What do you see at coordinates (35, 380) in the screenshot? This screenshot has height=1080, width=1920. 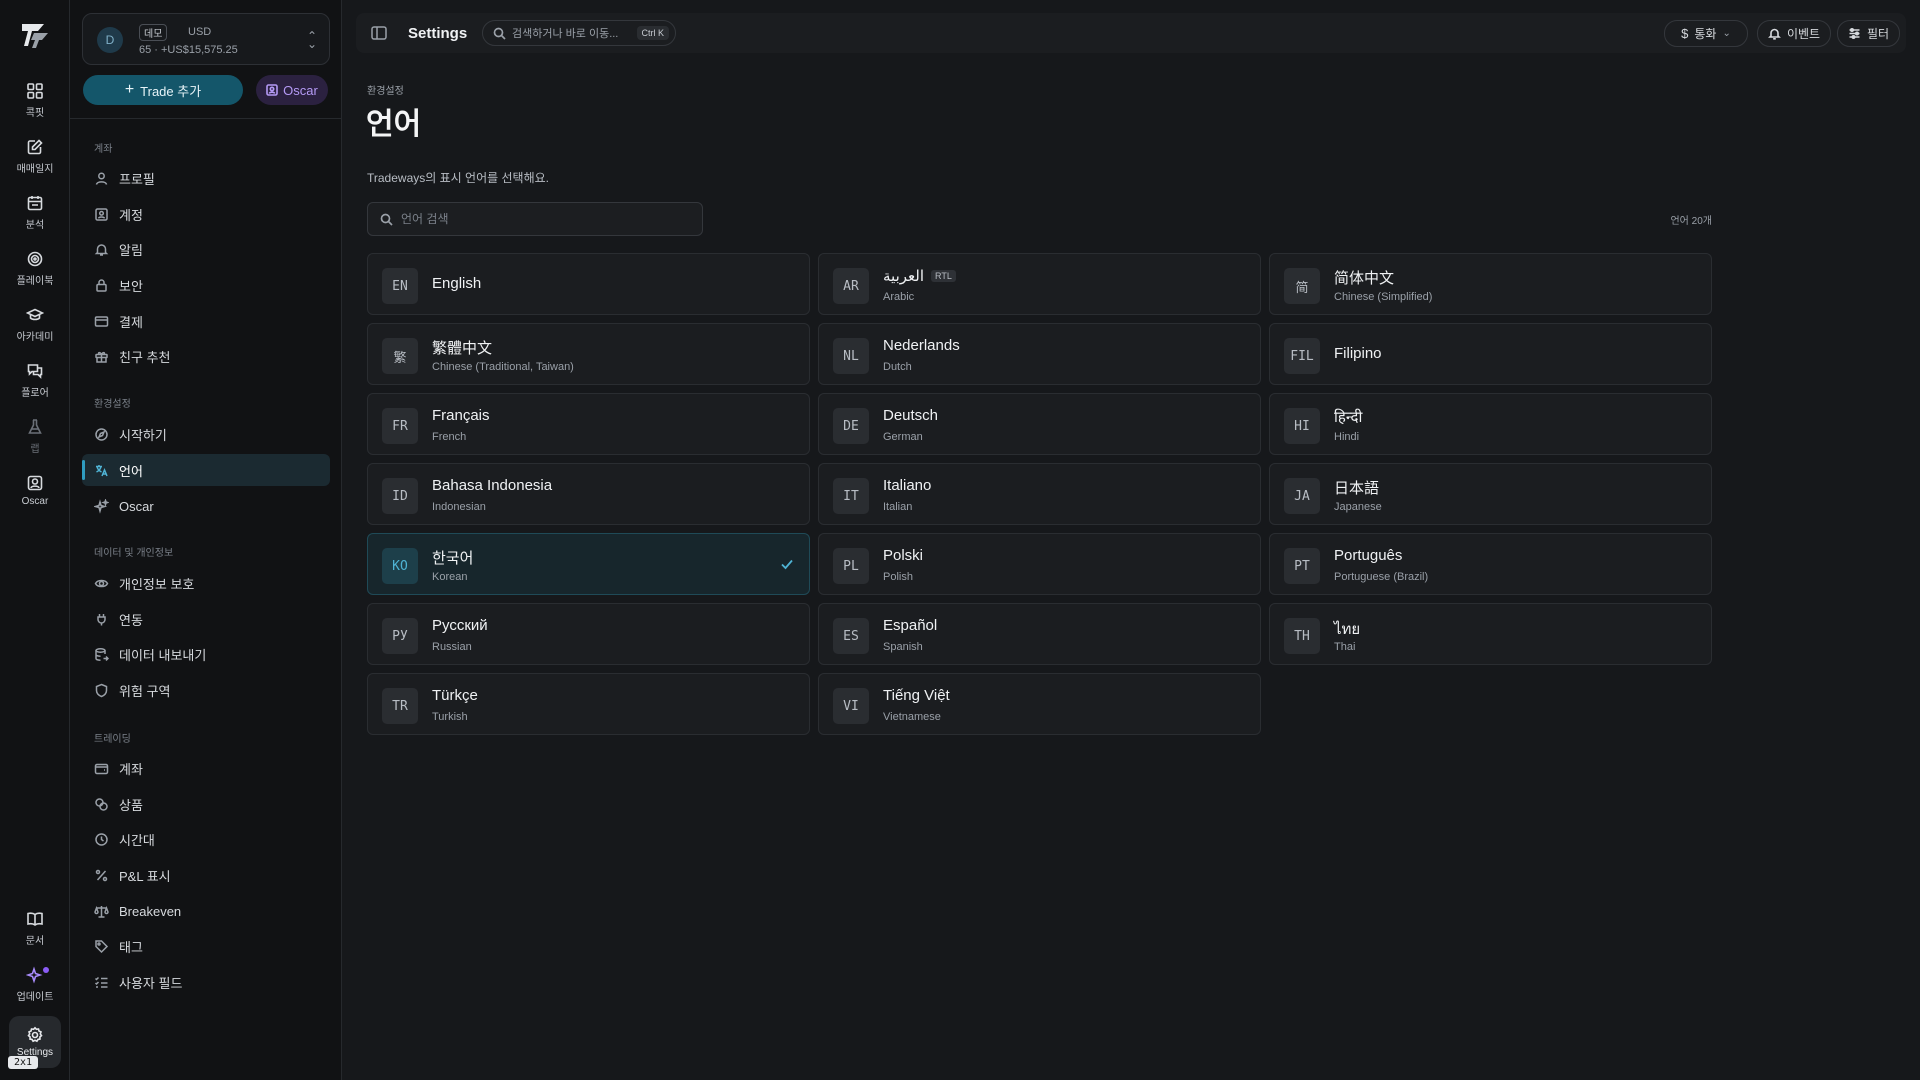 I see `rail-item-floor: 플로어` at bounding box center [35, 380].